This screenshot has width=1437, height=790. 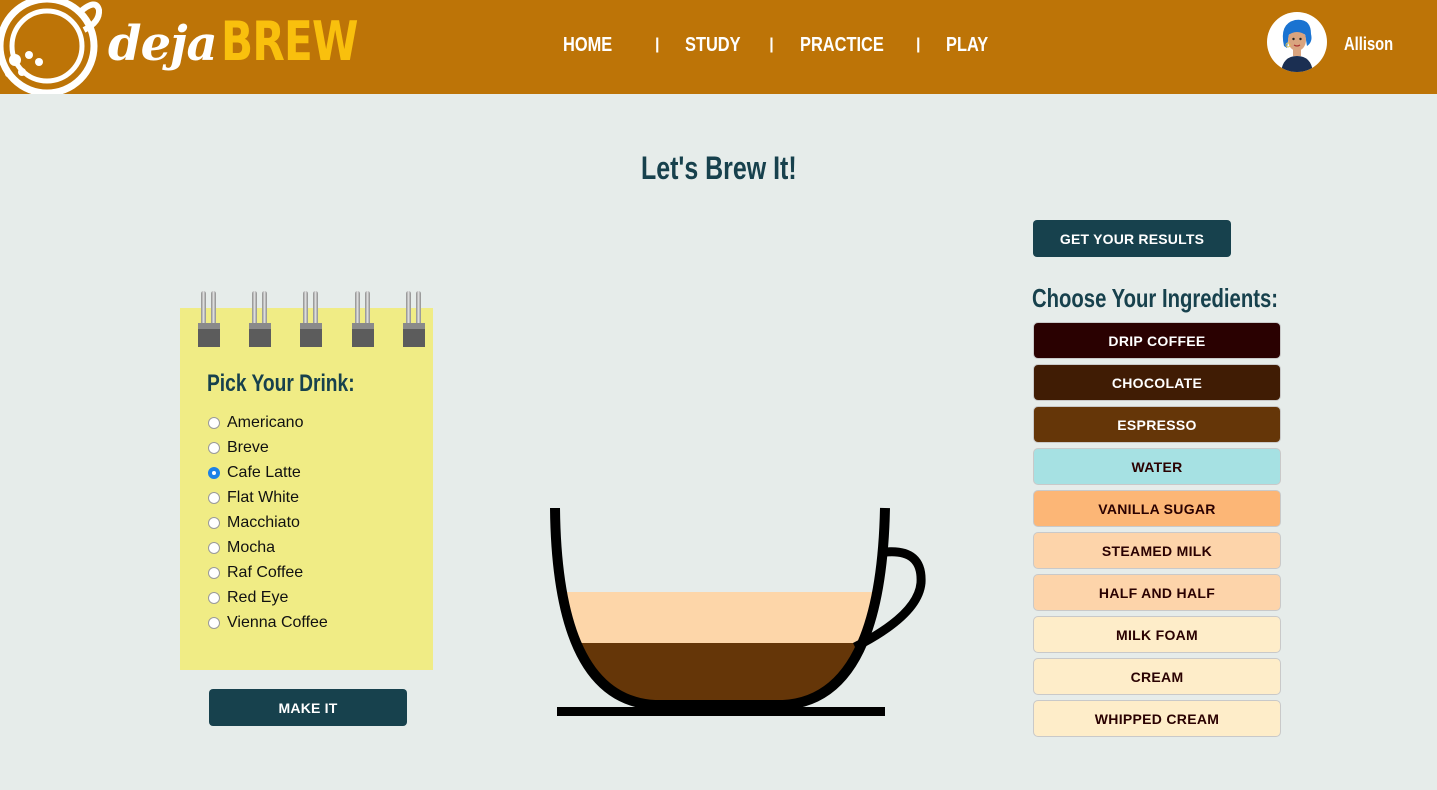 I want to click on ingredient-button: HALF AND HALF, so click(x=1157, y=592).